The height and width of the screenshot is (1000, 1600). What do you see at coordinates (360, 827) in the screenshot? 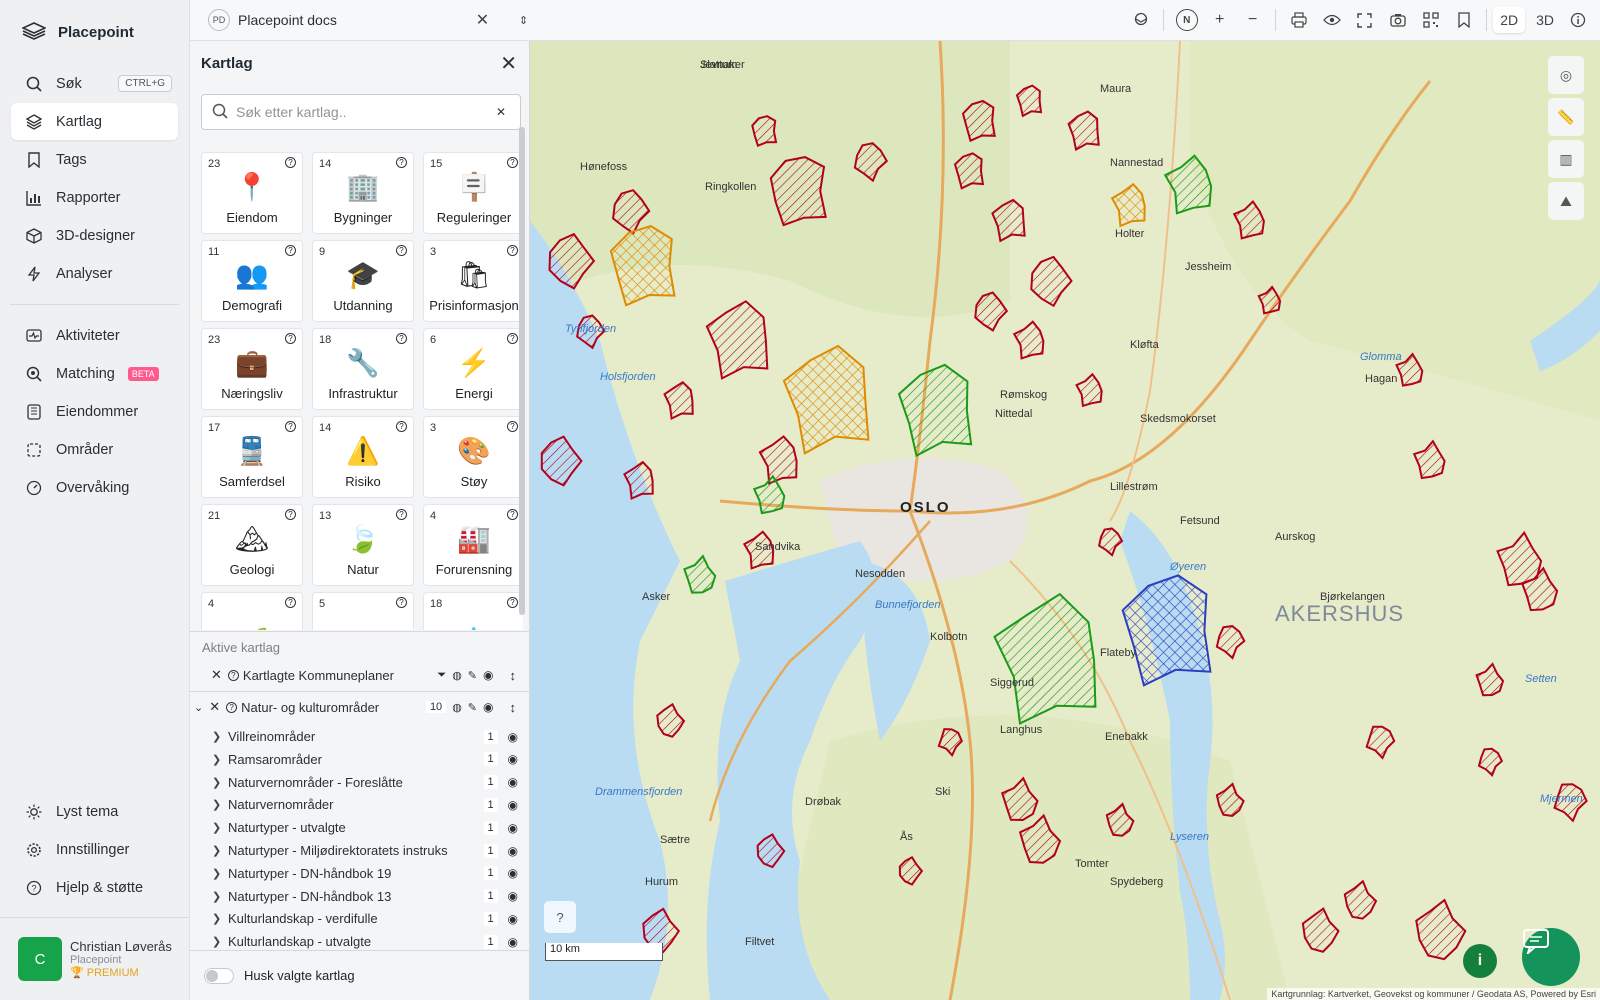
I see `sublayer-row: ❯ Naturtyper - utvalgte 1 ◉` at bounding box center [360, 827].